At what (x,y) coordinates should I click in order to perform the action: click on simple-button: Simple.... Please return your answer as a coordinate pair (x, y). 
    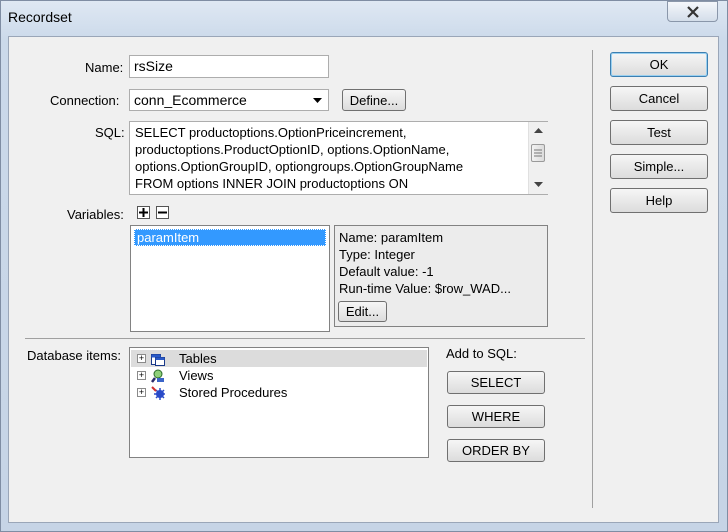
    Looking at the image, I should click on (659, 166).